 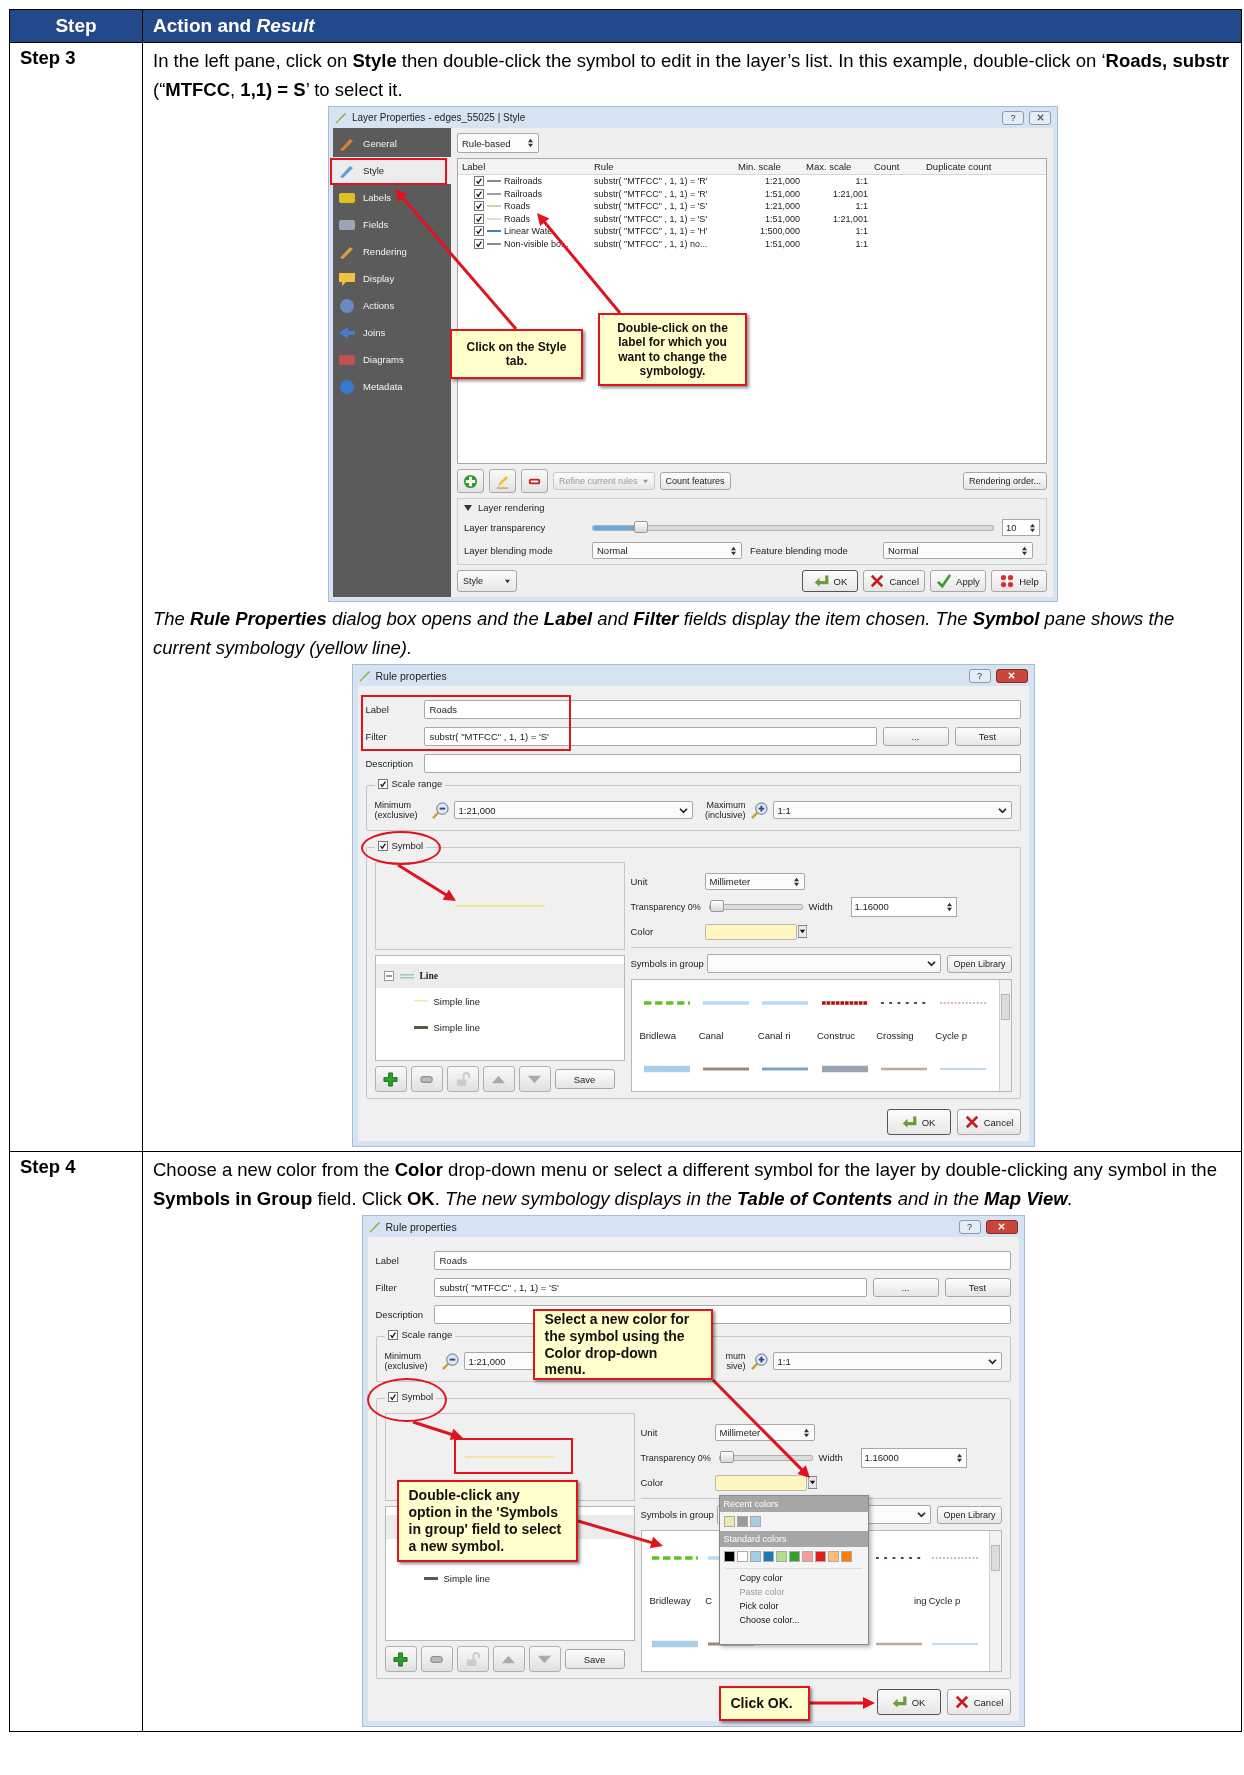 I want to click on style-menu-button: Style, so click(x=487, y=581).